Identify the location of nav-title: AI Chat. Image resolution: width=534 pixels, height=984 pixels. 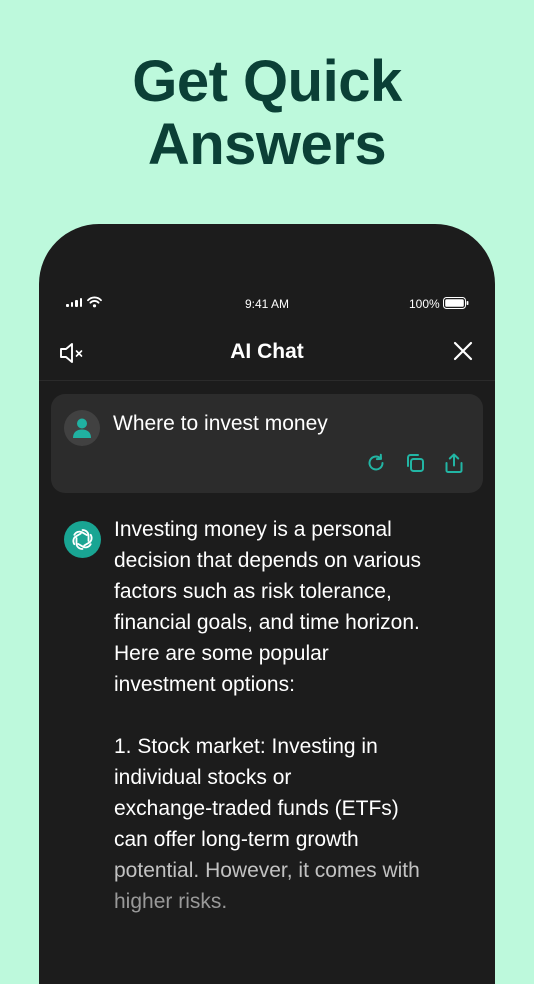
(267, 351).